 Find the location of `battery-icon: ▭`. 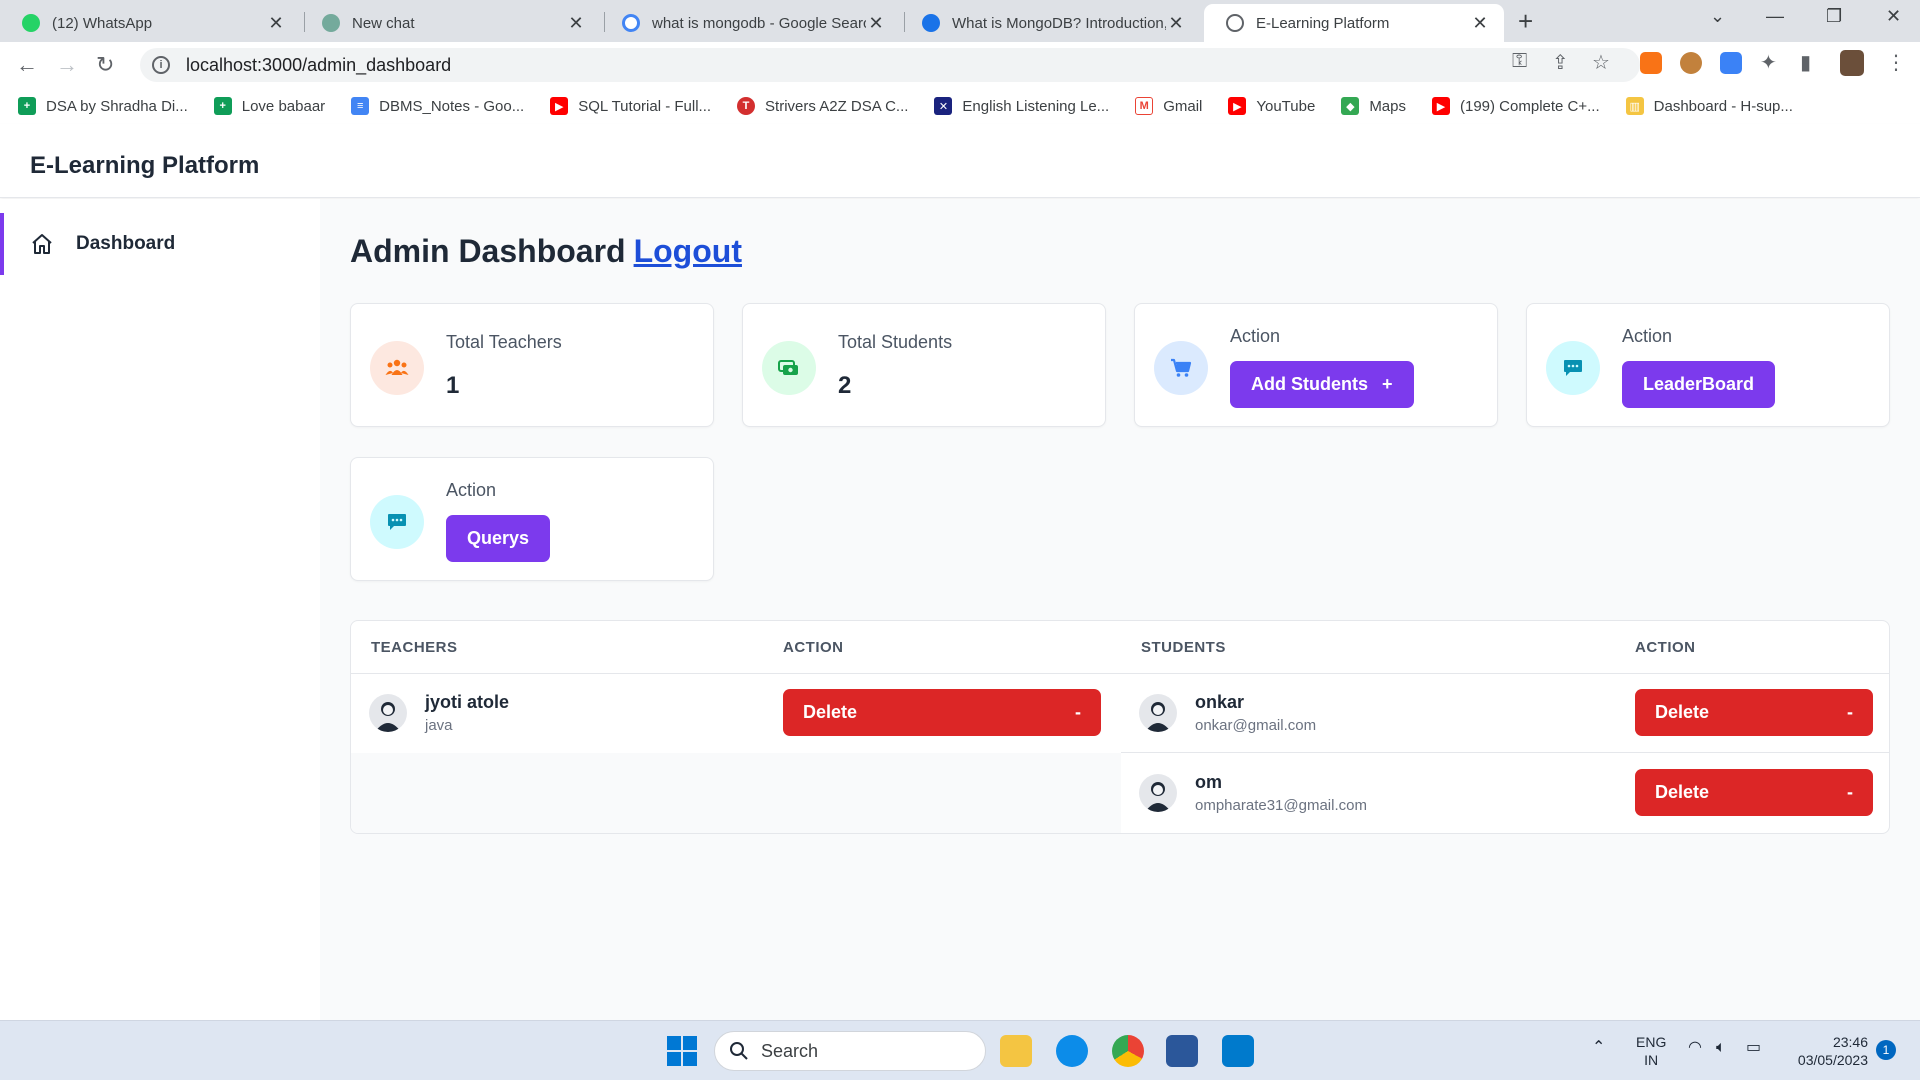

battery-icon: ▭ is located at coordinates (1753, 1048).